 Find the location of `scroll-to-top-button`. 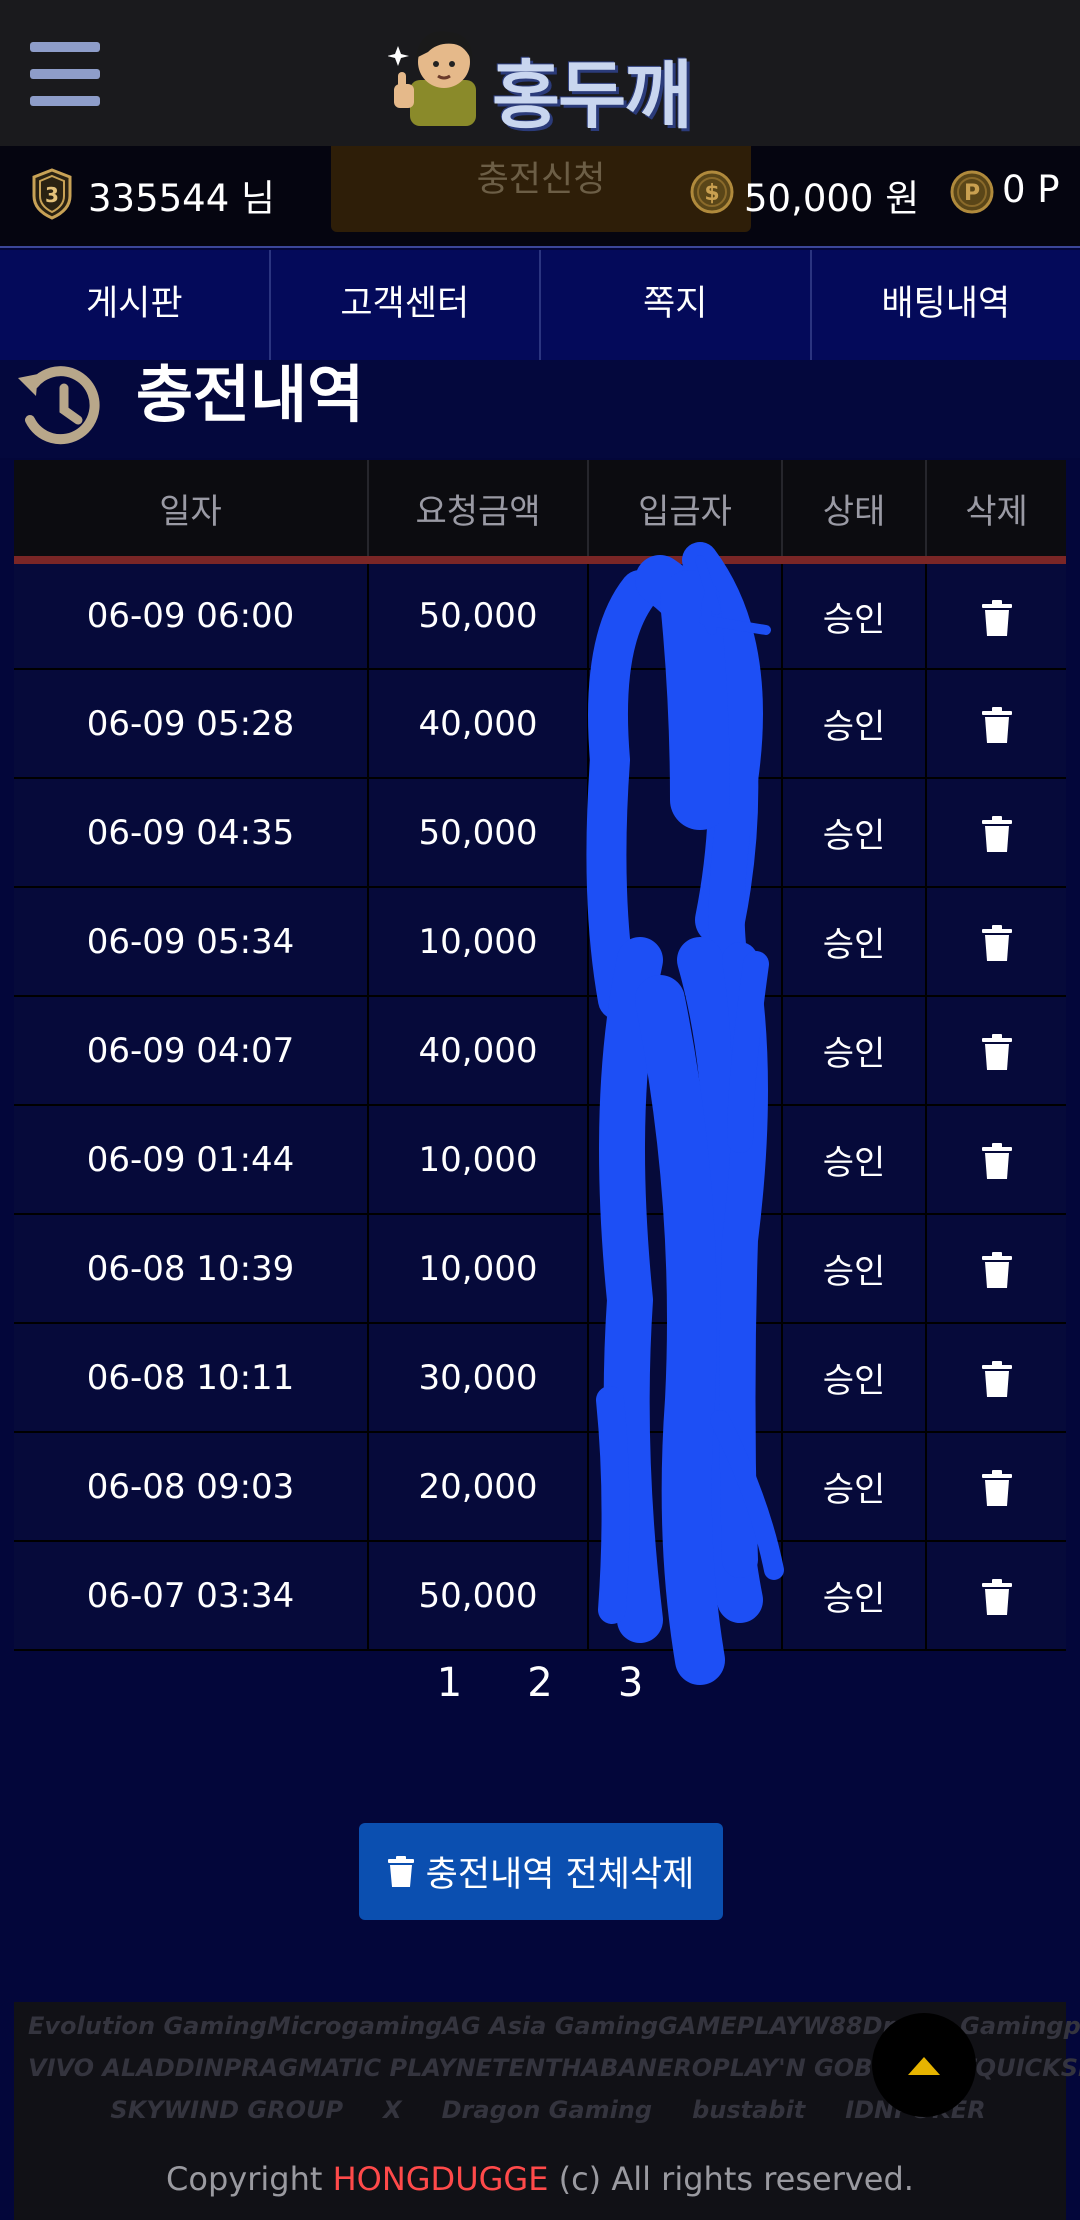

scroll-to-top-button is located at coordinates (924, 2065).